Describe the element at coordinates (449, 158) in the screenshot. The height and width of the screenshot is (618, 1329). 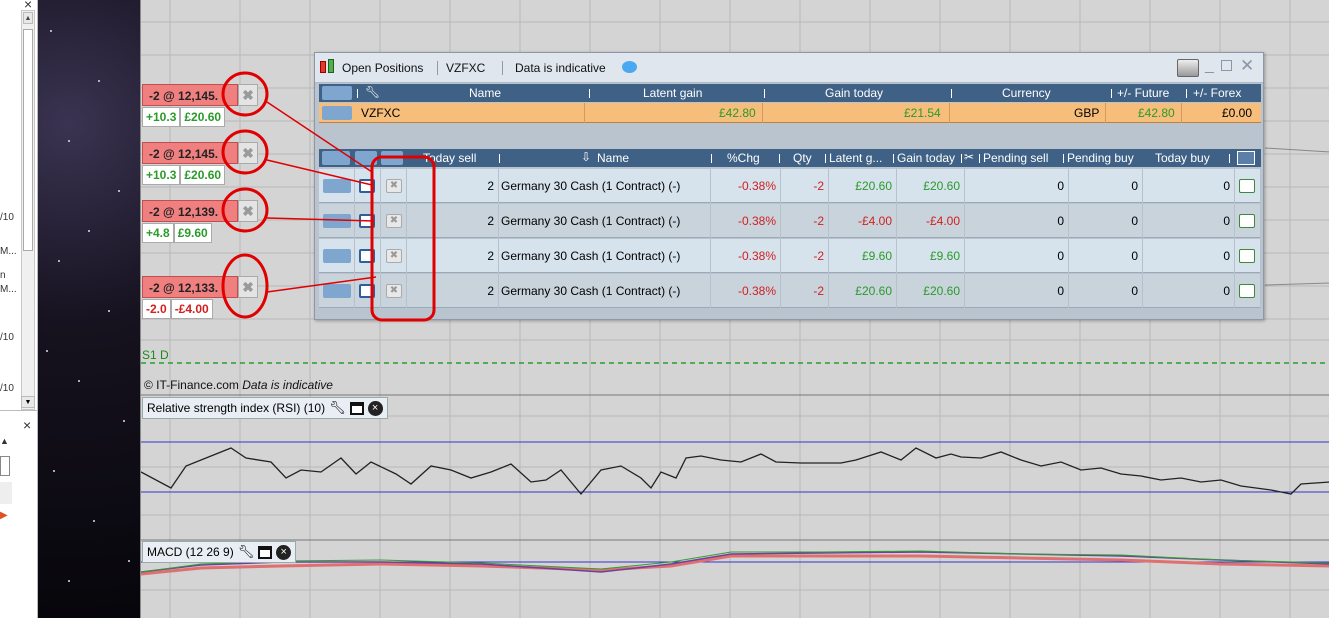
I see `col-today-sell: Today sell` at that location.